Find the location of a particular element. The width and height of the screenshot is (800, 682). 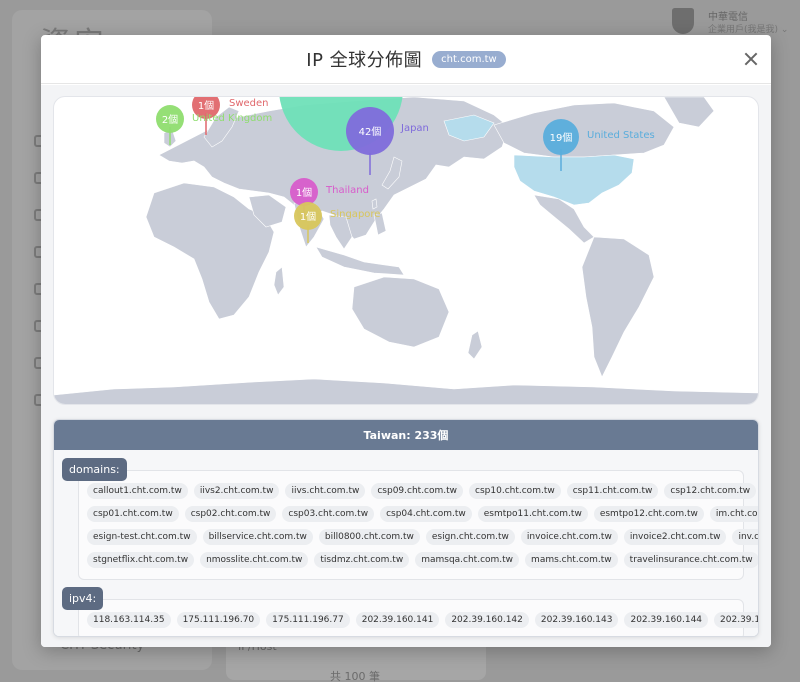

domains-tag: billservice.cht.com.tw is located at coordinates (257, 537).